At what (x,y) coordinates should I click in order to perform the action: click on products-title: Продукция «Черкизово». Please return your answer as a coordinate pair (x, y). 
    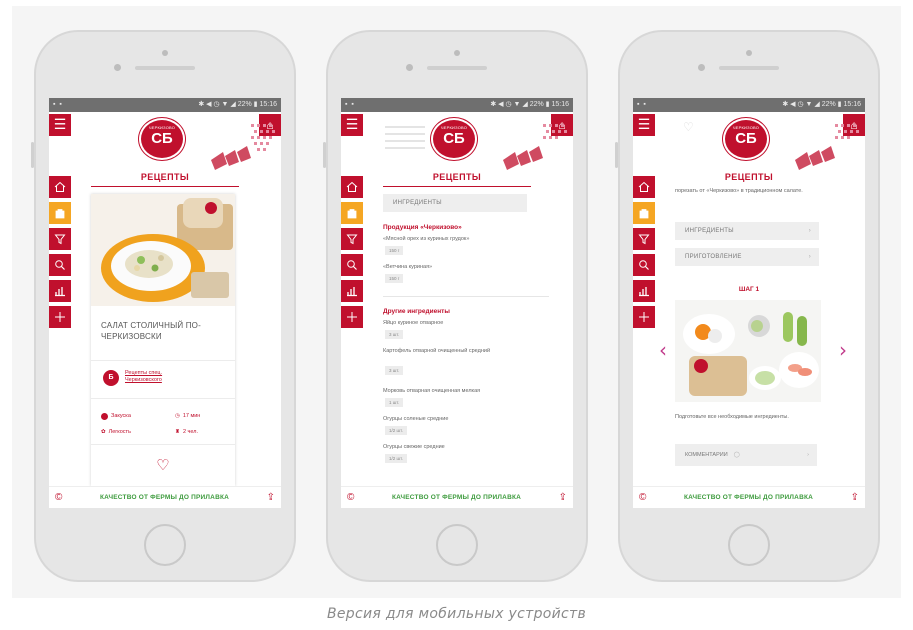
    Looking at the image, I should click on (422, 227).